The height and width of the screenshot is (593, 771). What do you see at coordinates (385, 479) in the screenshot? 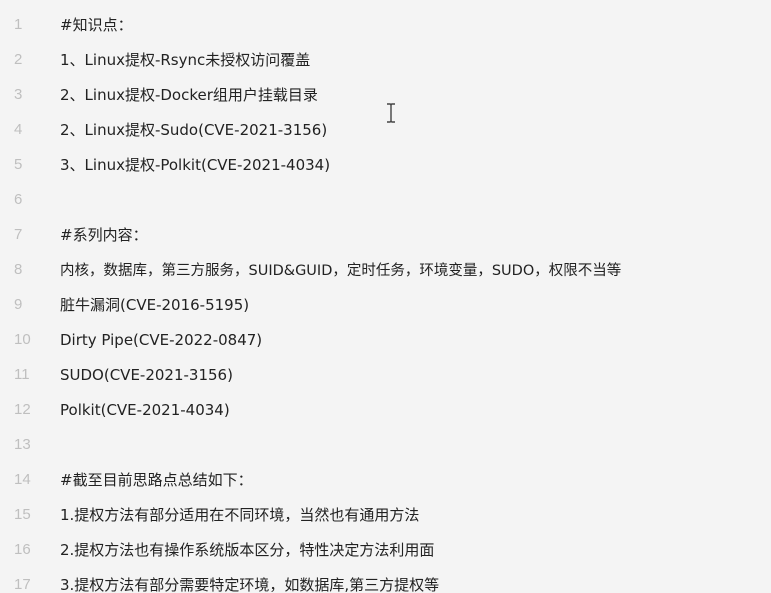
I see `editor-line-14: 14 #截至目前思路点总结如下：` at bounding box center [385, 479].